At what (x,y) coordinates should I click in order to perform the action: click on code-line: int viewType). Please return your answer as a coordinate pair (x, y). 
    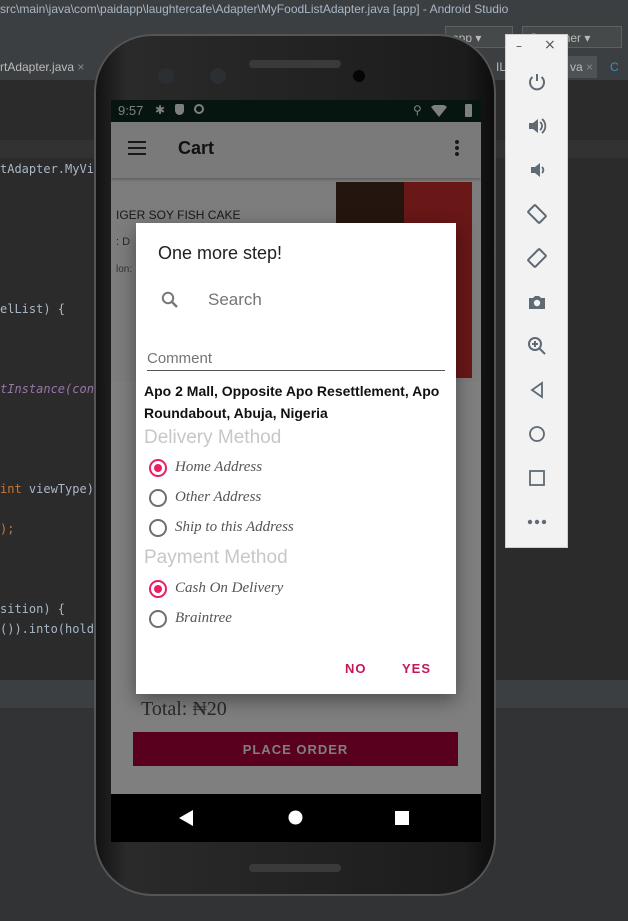
    Looking at the image, I should click on (47, 489).